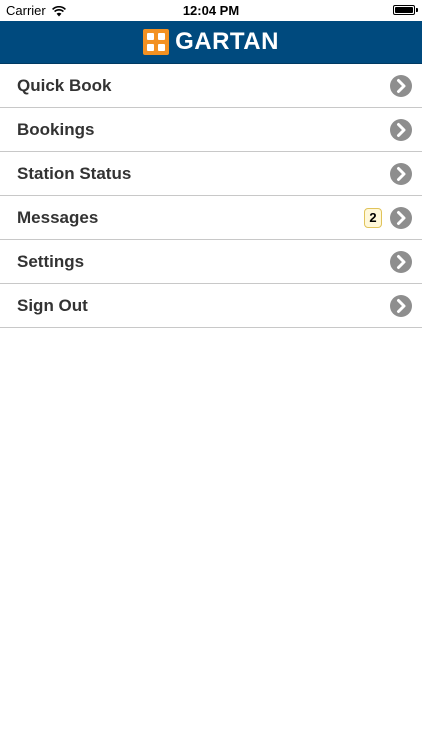 This screenshot has height=750, width=422. What do you see at coordinates (211, 130) in the screenshot?
I see `menu-item-bookings: Bookings` at bounding box center [211, 130].